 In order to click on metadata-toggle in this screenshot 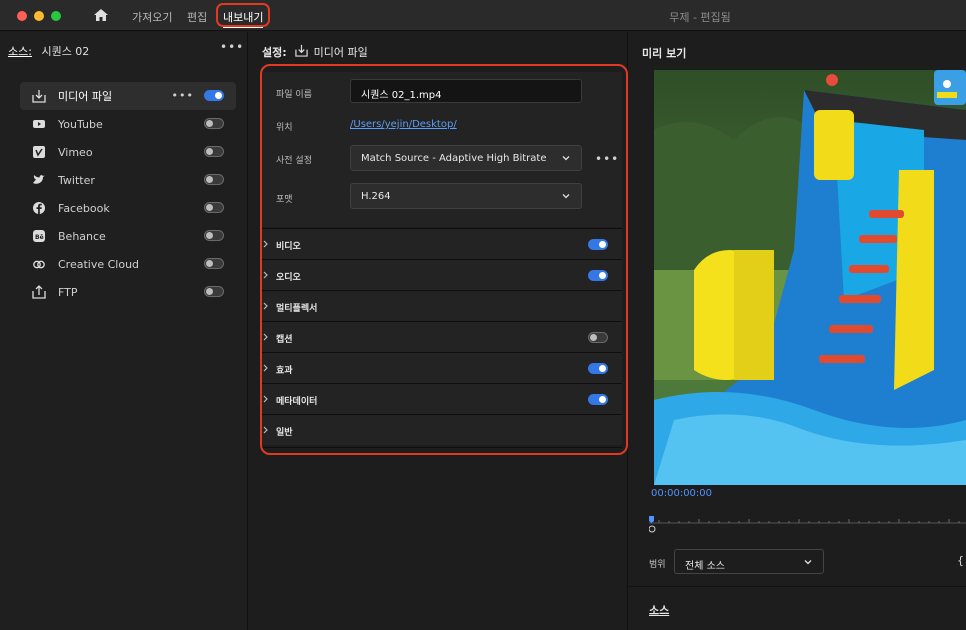, I will do `click(598, 399)`.